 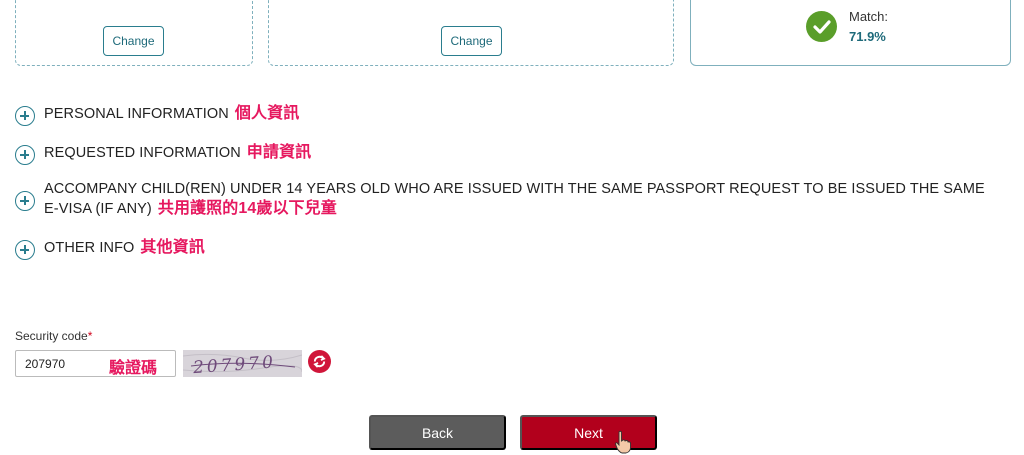 What do you see at coordinates (867, 36) in the screenshot?
I see `match-value: 71.9%` at bounding box center [867, 36].